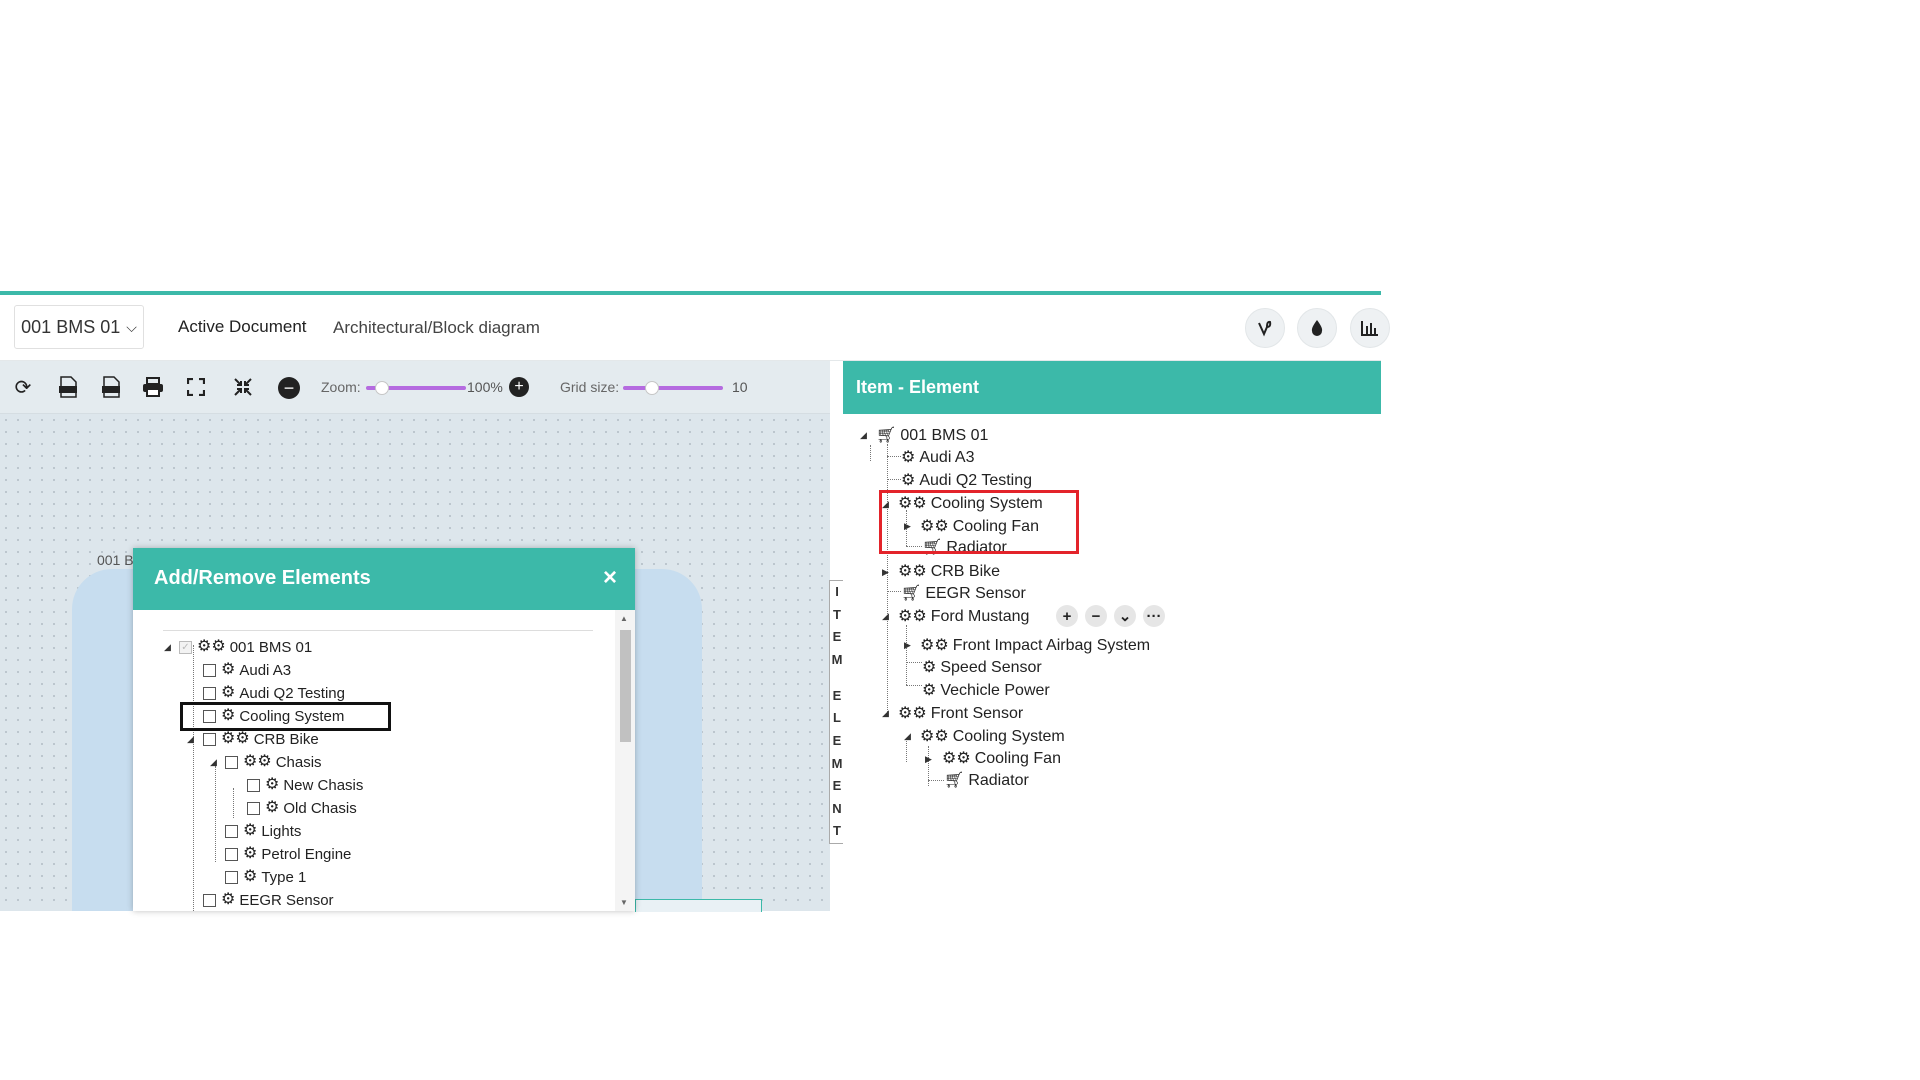  What do you see at coordinates (273, 762) in the screenshot?
I see `modal-item-chasis: ⚙⚙ Chasis` at bounding box center [273, 762].